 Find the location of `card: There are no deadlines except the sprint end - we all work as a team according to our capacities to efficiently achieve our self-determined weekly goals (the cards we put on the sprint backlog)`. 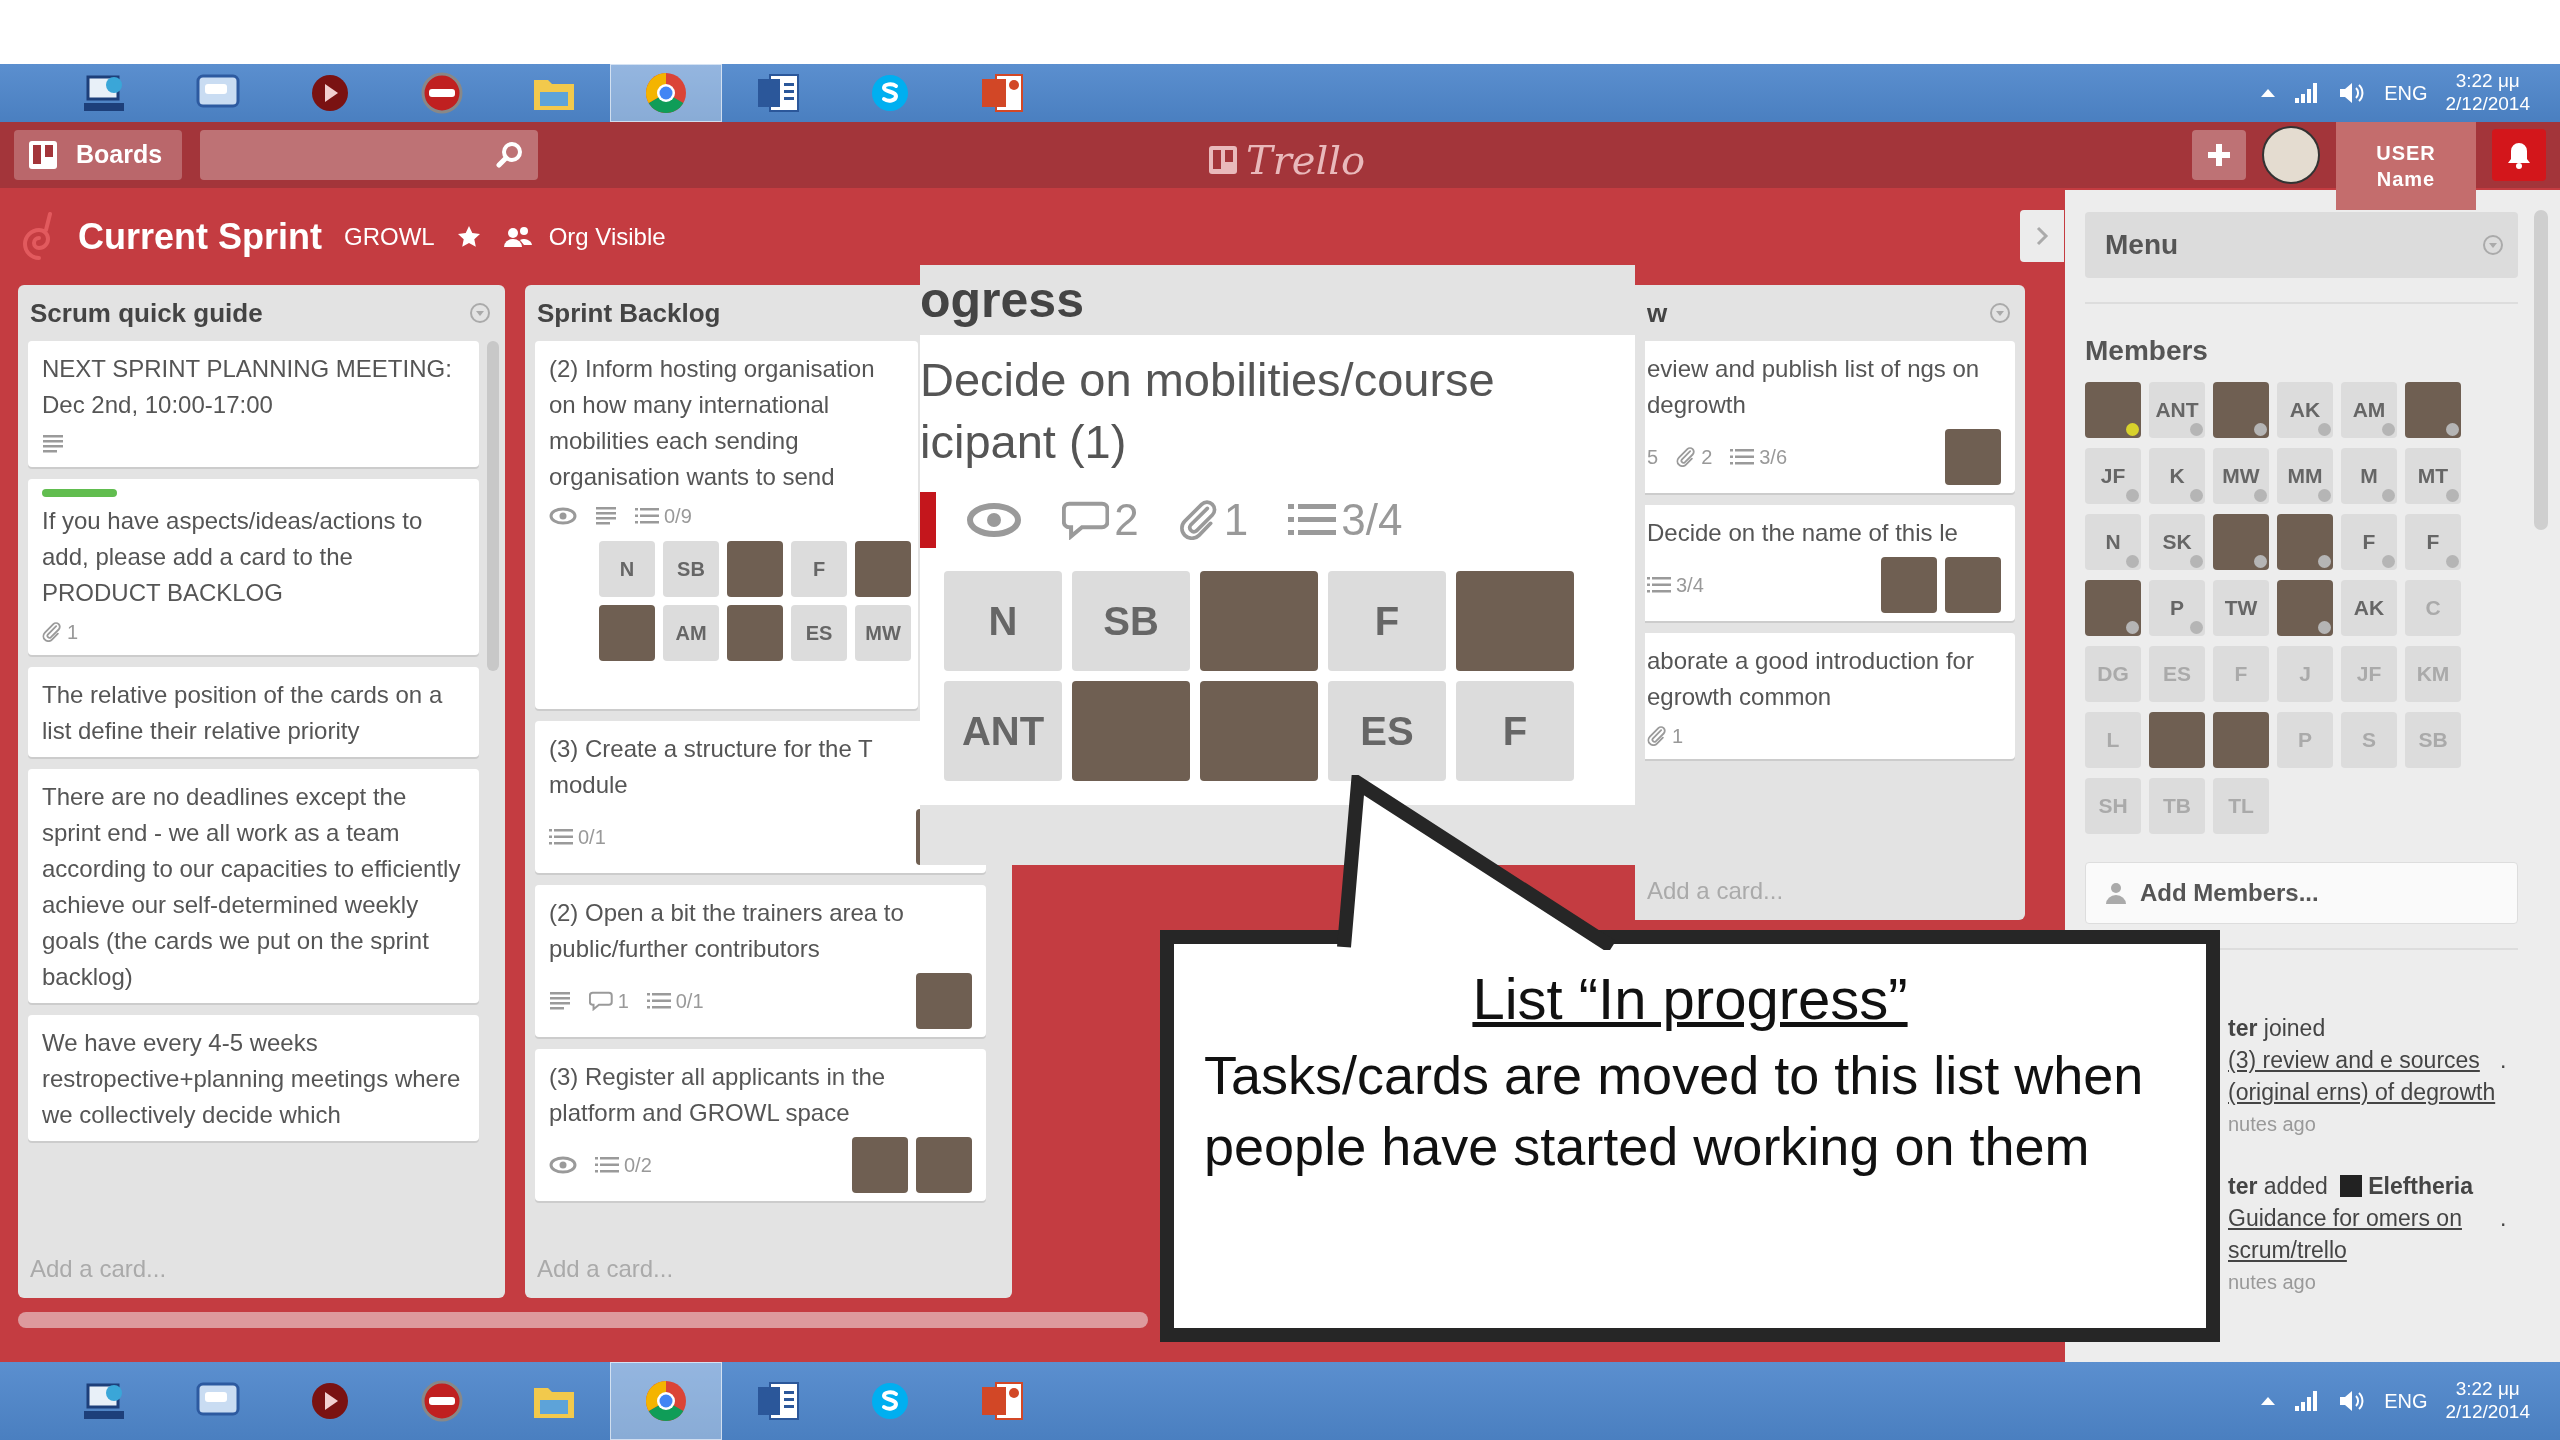

card: There are no deadlines except the sprint end - we all work as a team according to our capacities to efficiently achieve our self-determined weekly goals (the cards we put on the sprint backlog) is located at coordinates (253, 886).